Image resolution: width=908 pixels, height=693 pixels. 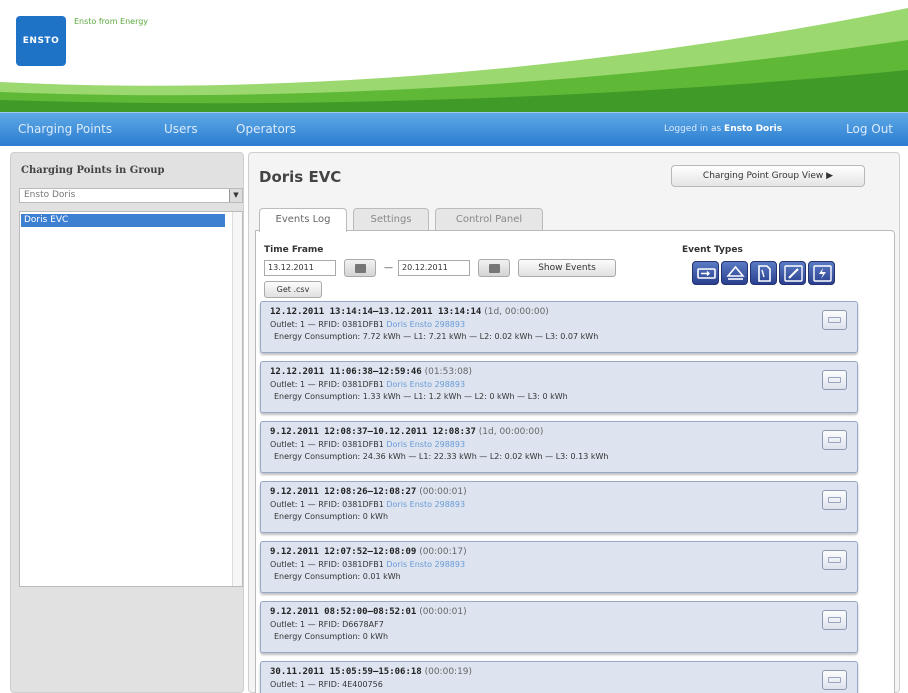 I want to click on event-timespan: 30.11.2011 15:05:59–15:06:18, so click(x=346, y=672).